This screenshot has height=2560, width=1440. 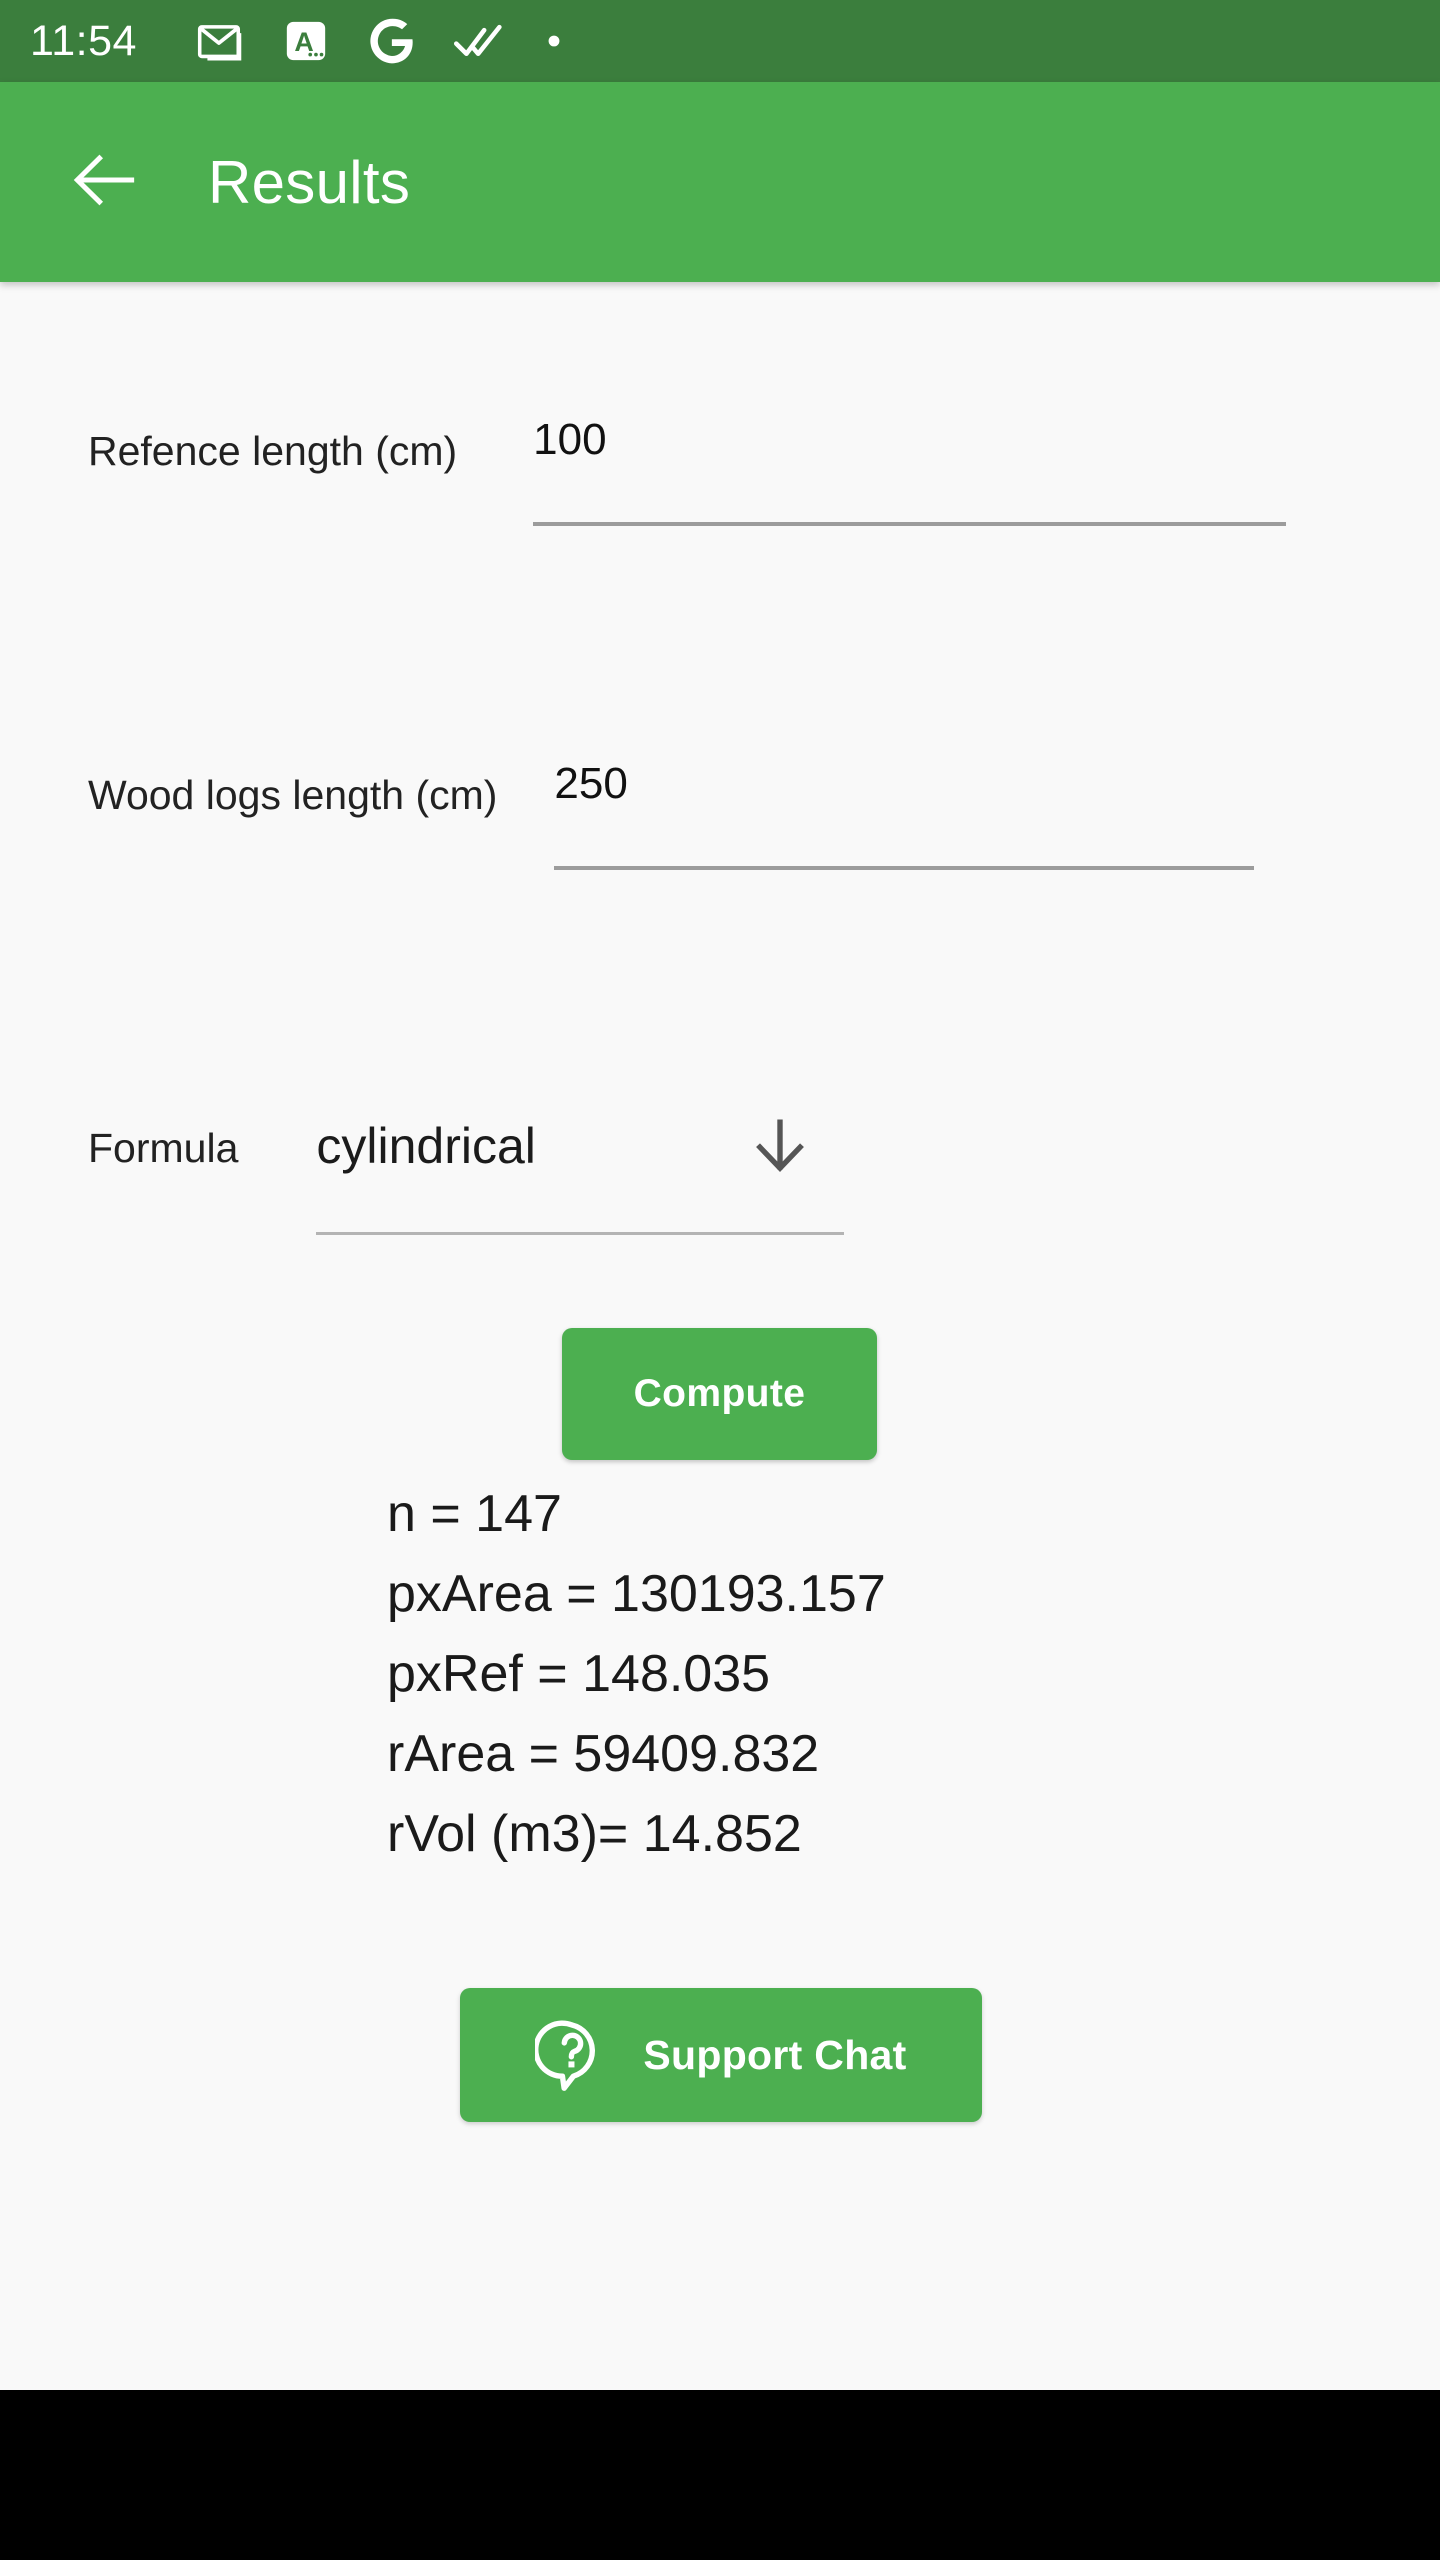 I want to click on reference-length-input: 100, so click(x=910, y=472).